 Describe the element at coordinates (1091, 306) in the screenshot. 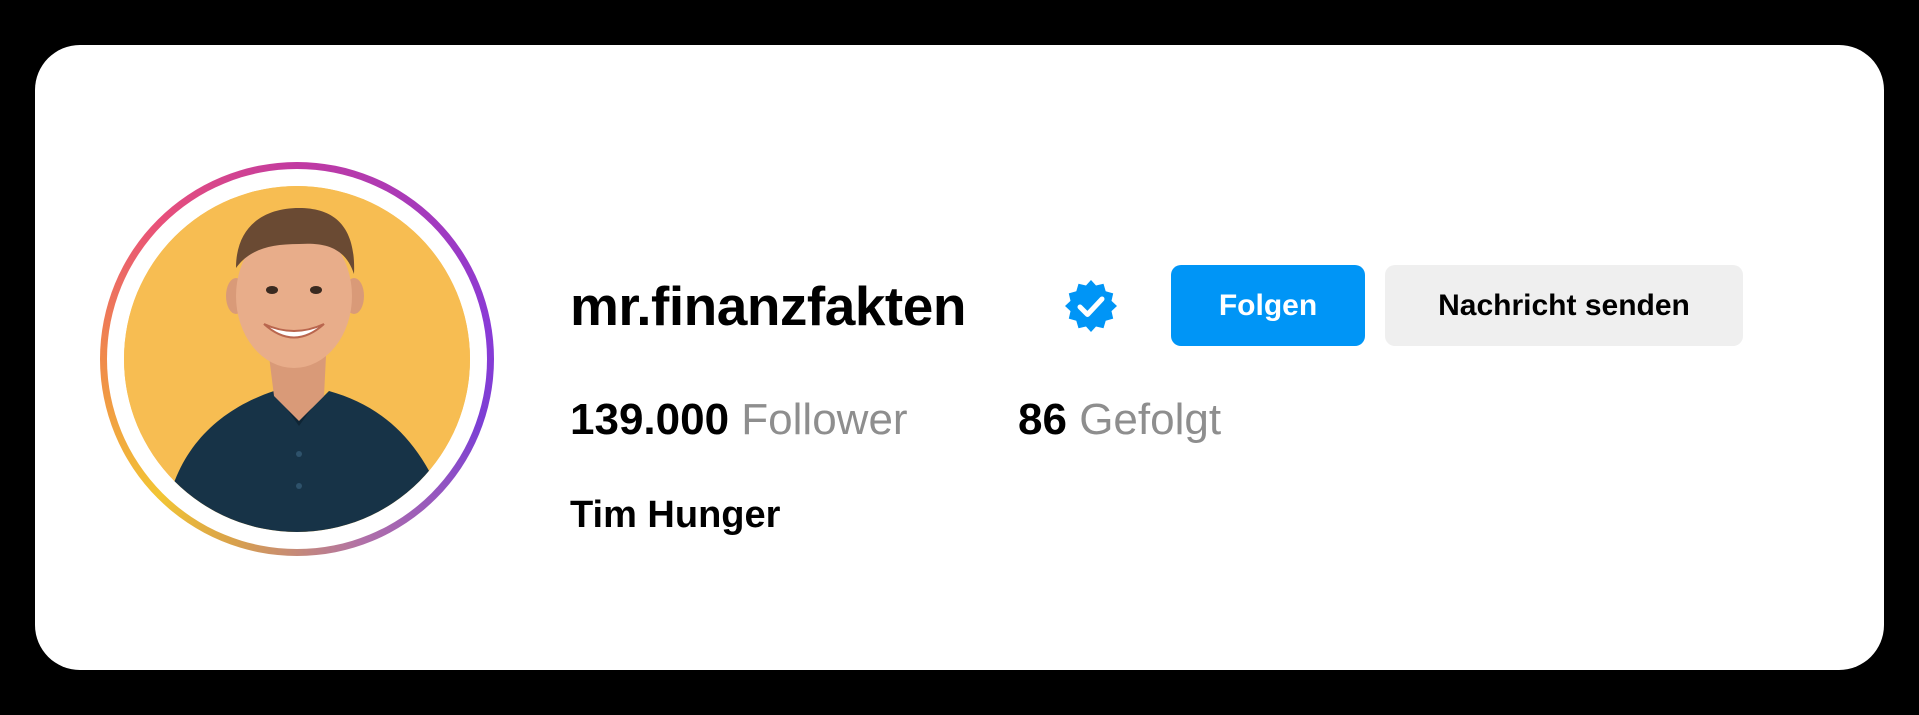

I see `verified-badge-icon` at that location.